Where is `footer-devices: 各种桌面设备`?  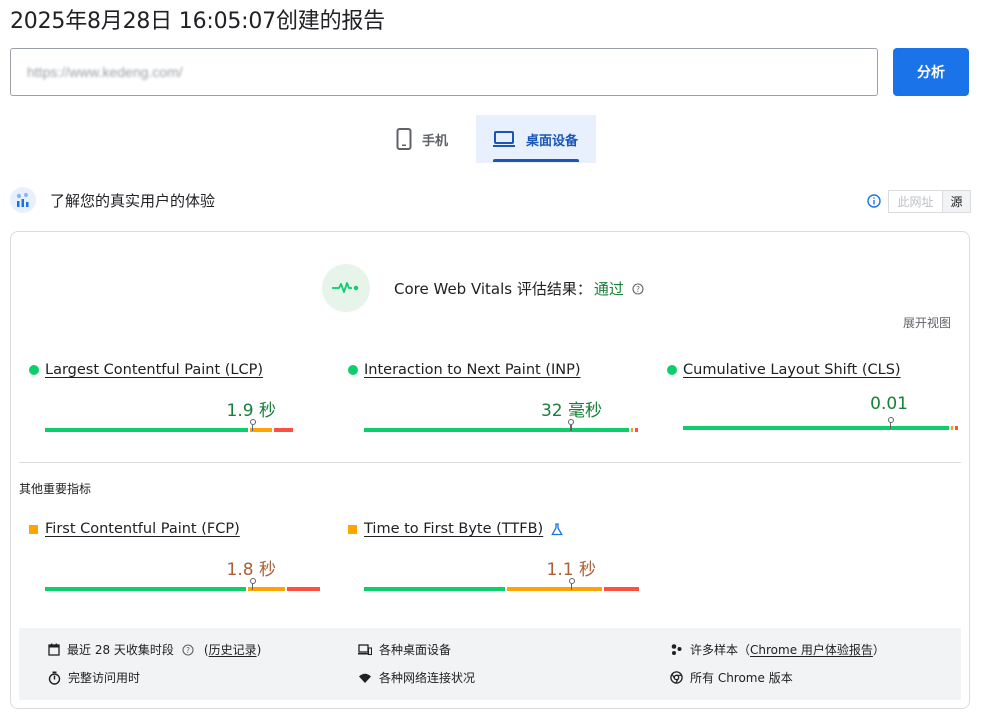
footer-devices: 各种桌面设备 is located at coordinates (404, 649).